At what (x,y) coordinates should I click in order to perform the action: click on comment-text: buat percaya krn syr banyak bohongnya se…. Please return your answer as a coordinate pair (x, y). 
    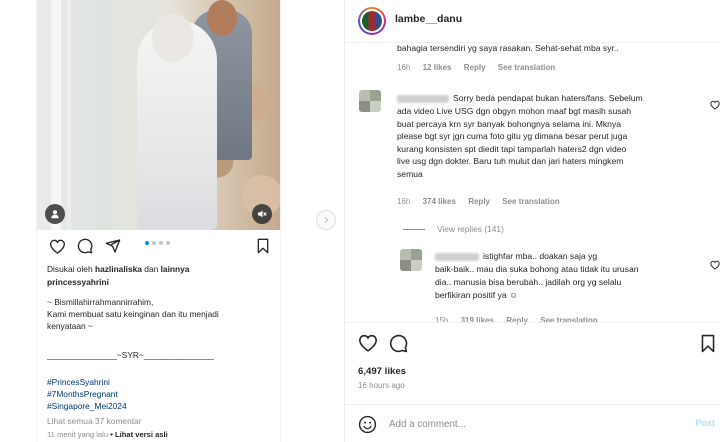
    Looking at the image, I should click on (509, 123).